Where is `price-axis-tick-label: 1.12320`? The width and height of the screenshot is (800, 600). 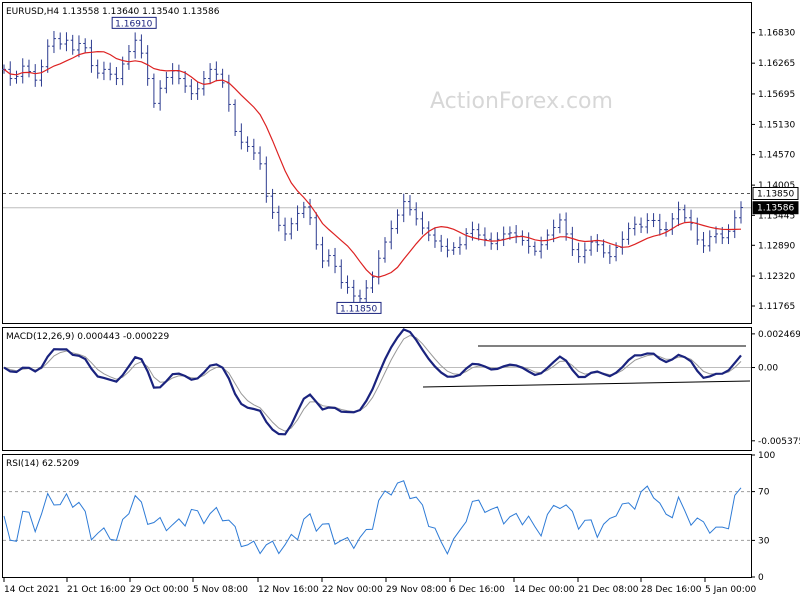
price-axis-tick-label: 1.12320 is located at coordinates (776, 277).